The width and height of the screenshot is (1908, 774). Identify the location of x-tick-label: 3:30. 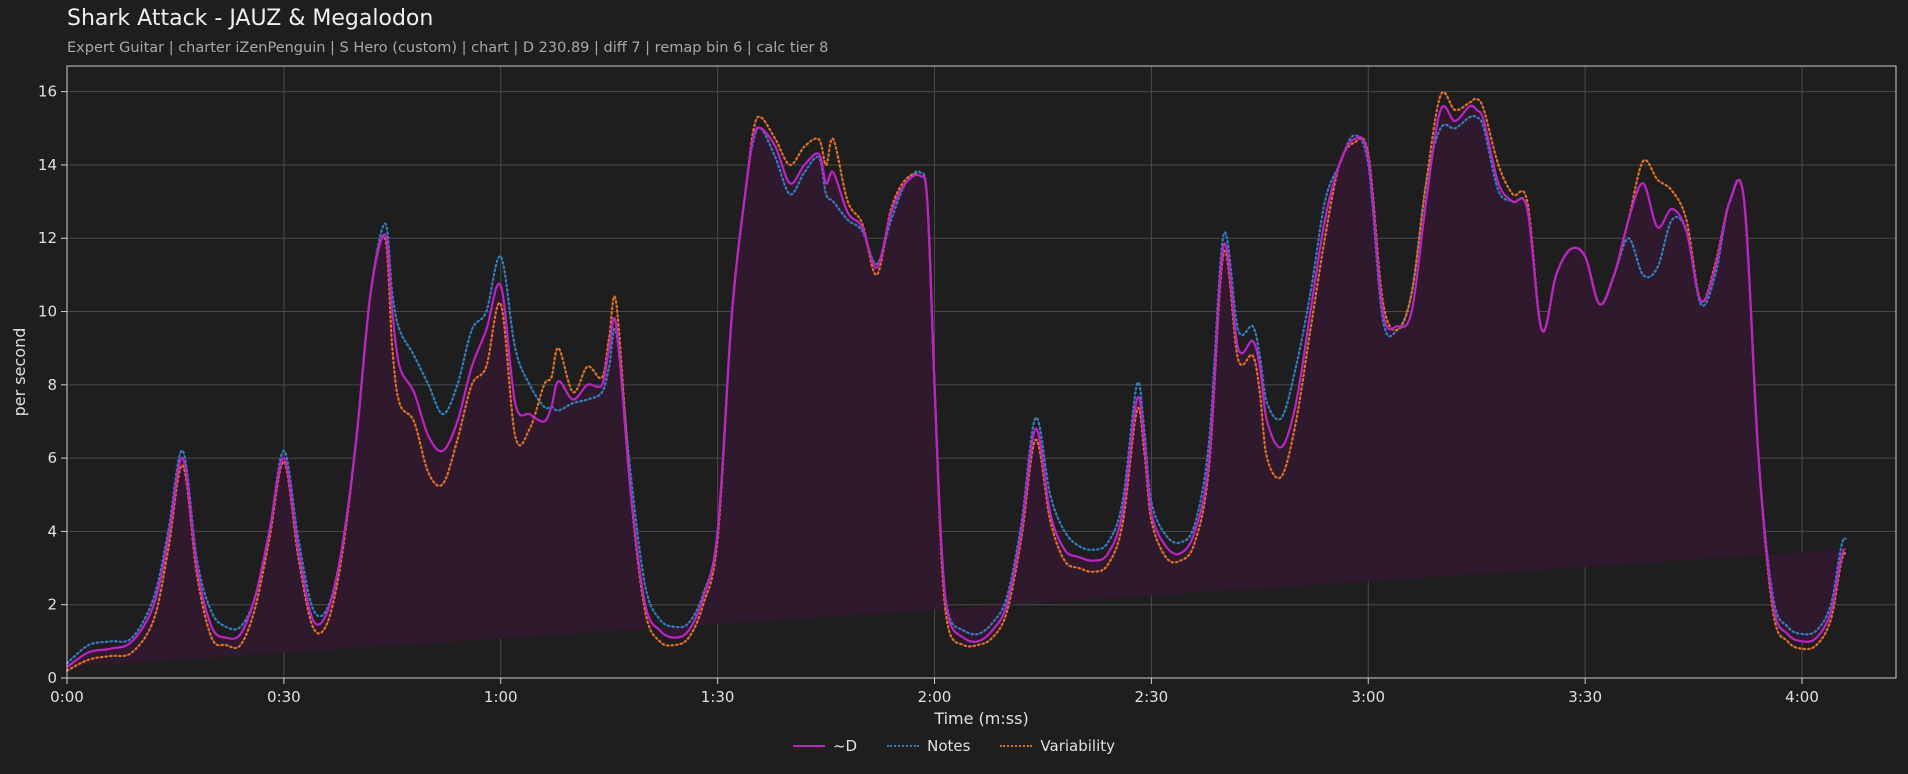
(1585, 697).